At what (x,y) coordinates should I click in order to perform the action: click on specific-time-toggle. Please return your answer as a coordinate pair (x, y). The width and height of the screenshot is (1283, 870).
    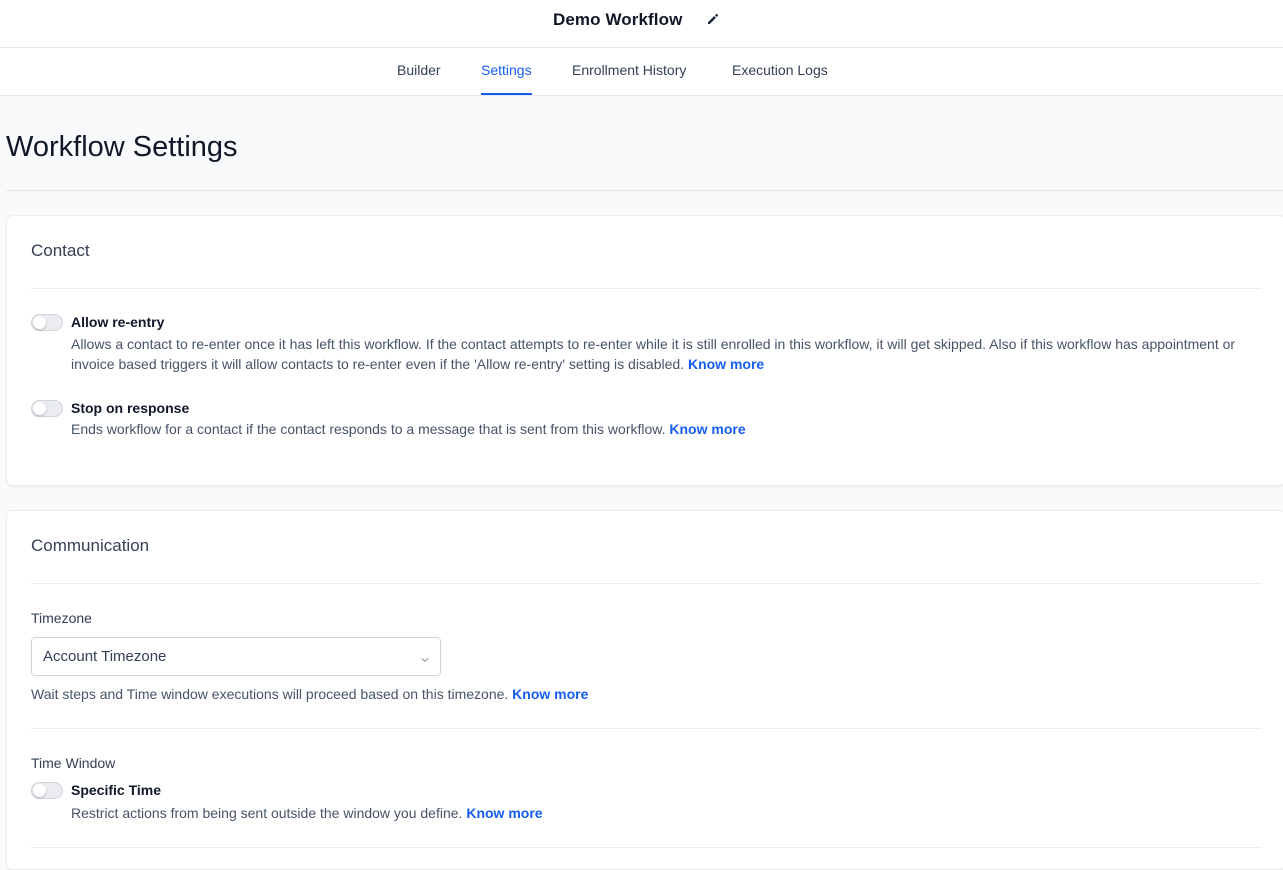
    Looking at the image, I should click on (47, 790).